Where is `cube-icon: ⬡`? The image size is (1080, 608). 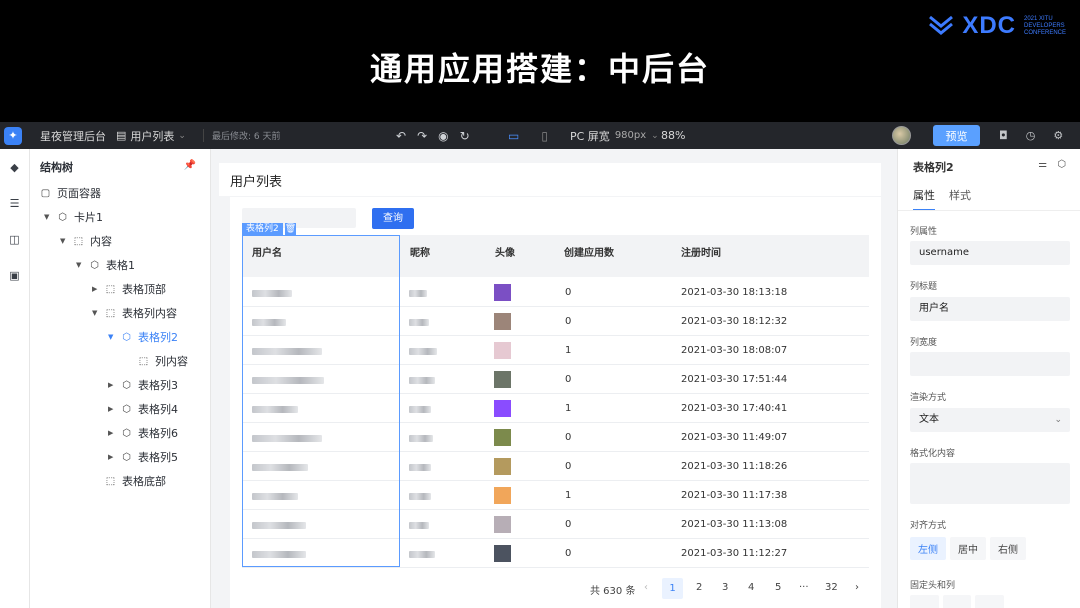
cube-icon: ⬡ is located at coordinates (1061, 164).